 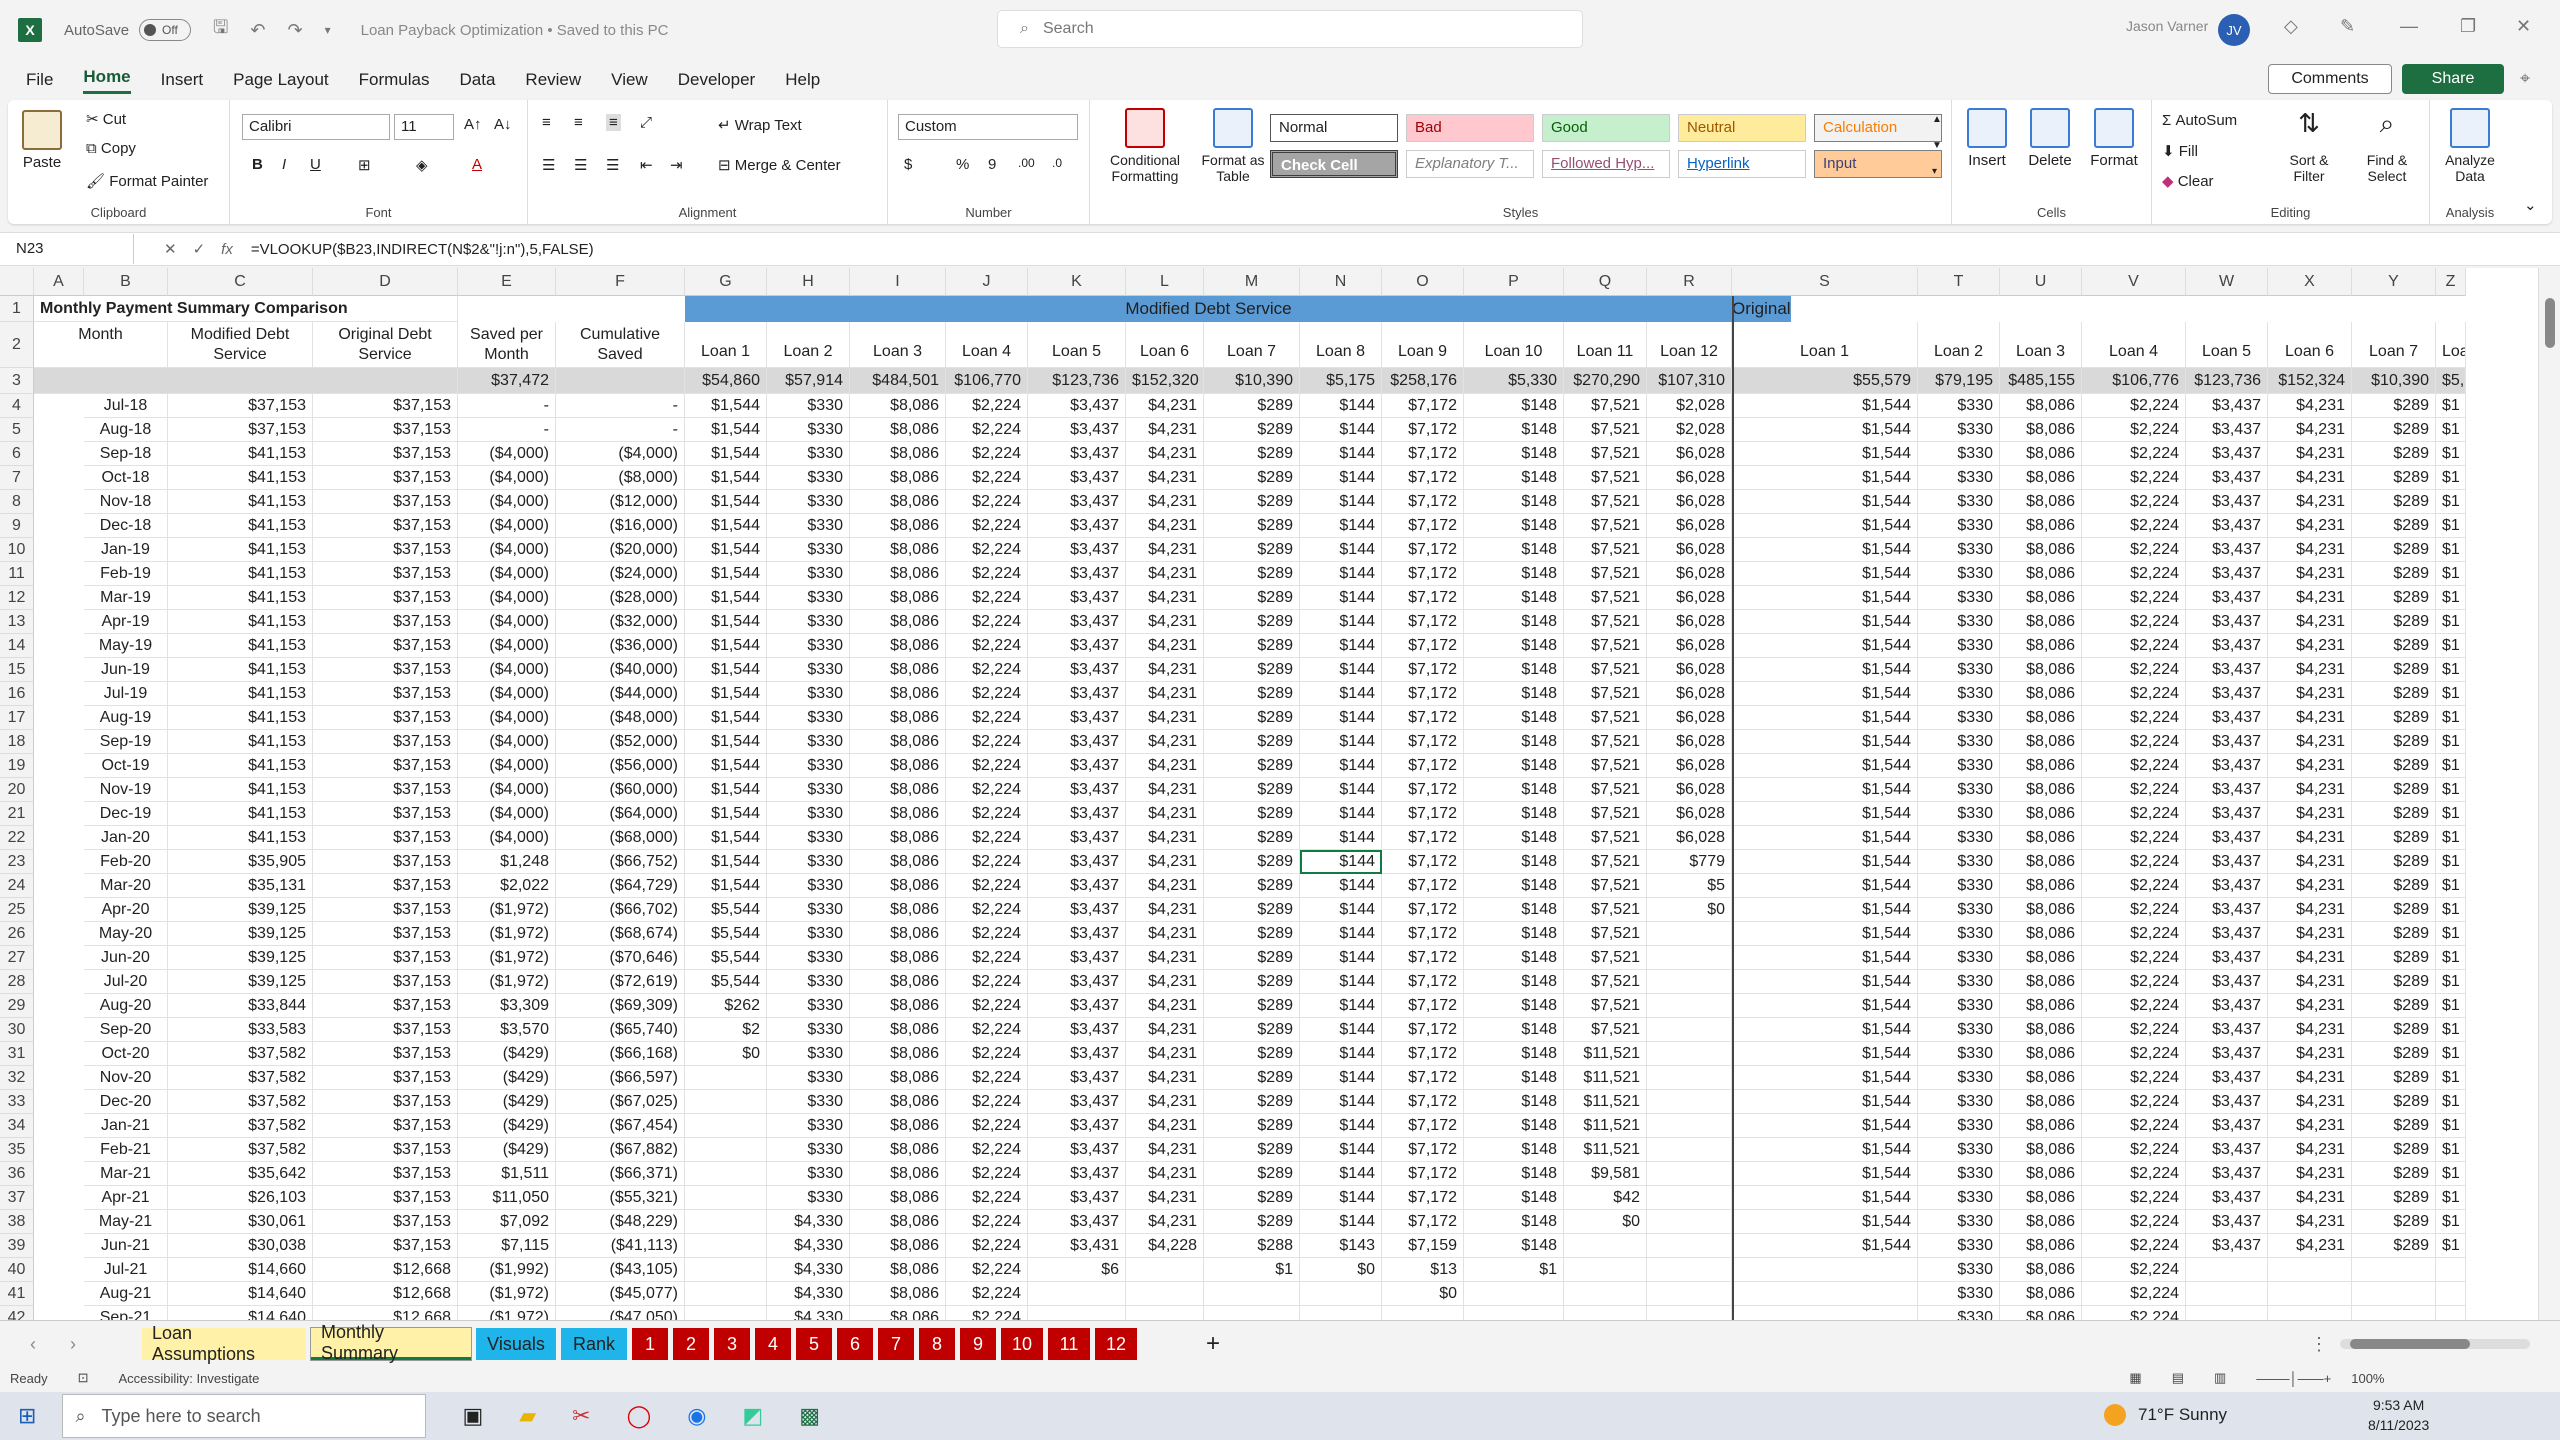 I want to click on fx-icon: fx, so click(x=219, y=249).